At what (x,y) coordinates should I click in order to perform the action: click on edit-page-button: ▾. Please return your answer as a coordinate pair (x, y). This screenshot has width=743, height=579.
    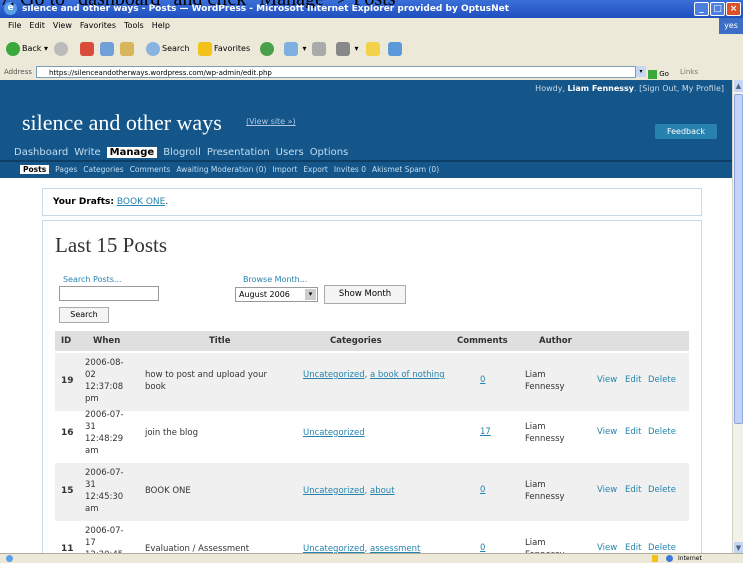
    Looking at the image, I should click on (347, 49).